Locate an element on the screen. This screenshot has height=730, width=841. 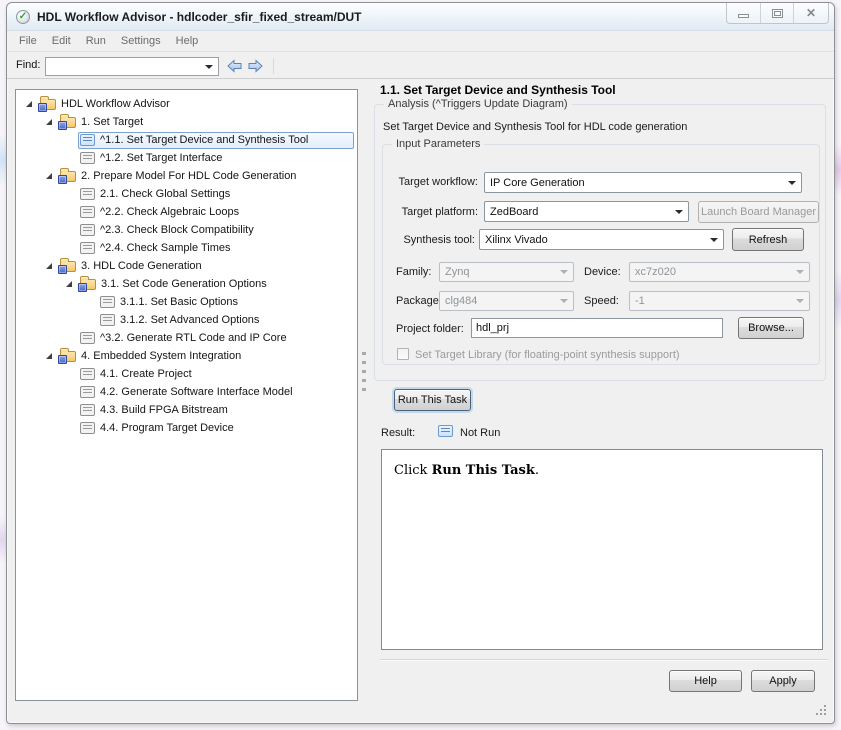
splitter-handle is located at coordinates (364, 373).